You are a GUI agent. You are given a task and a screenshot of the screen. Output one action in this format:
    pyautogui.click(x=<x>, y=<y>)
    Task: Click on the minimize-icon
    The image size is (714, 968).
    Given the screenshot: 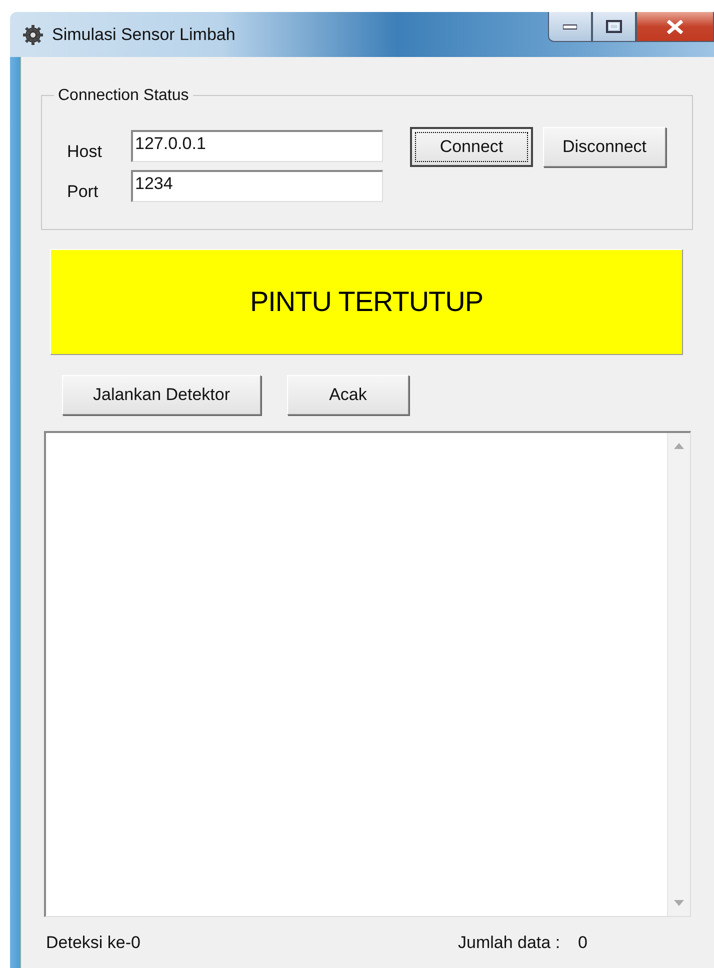 What is the action you would take?
    pyautogui.click(x=570, y=27)
    